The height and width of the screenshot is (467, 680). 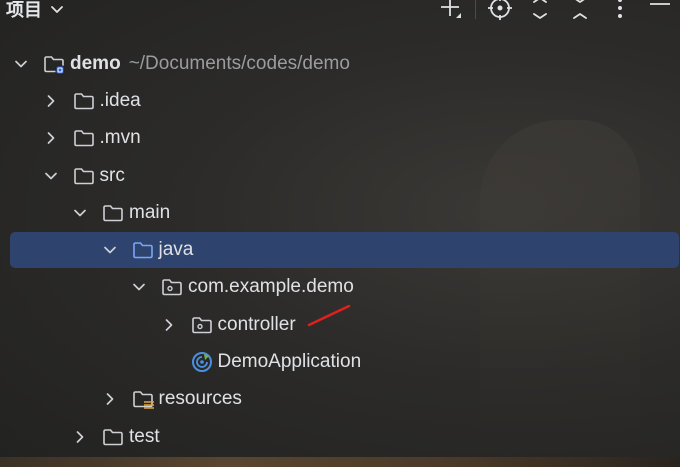 What do you see at coordinates (271, 287) in the screenshot?
I see `tree-node-label: com.example.demo` at bounding box center [271, 287].